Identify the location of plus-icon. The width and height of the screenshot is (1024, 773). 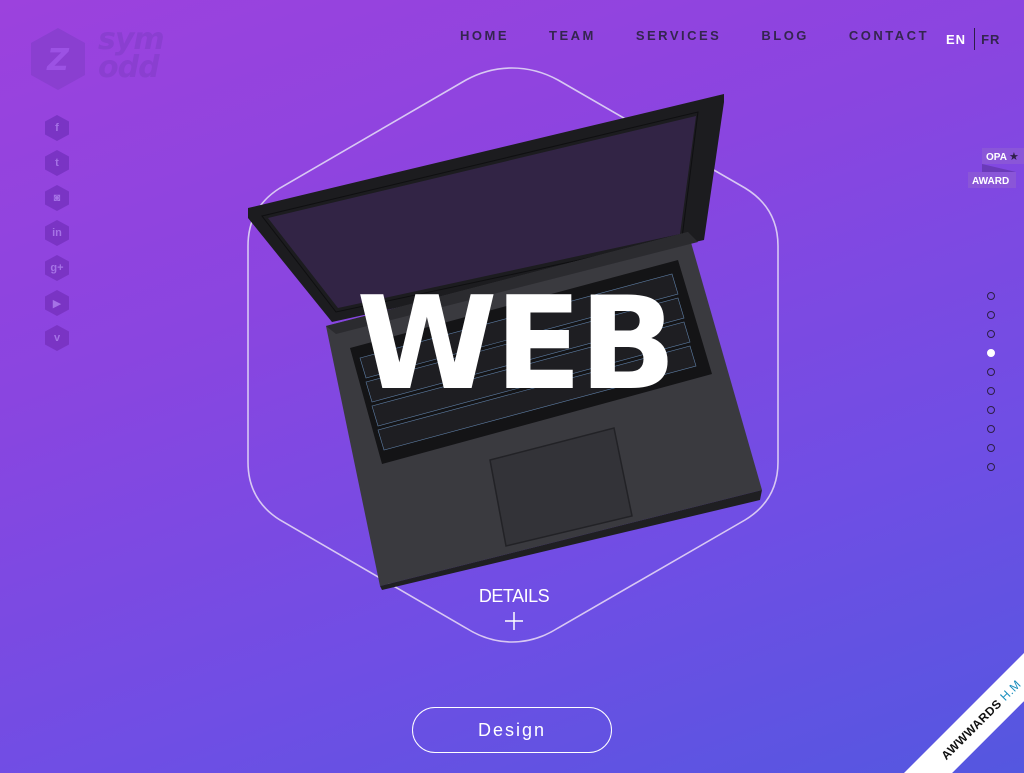
(514, 621).